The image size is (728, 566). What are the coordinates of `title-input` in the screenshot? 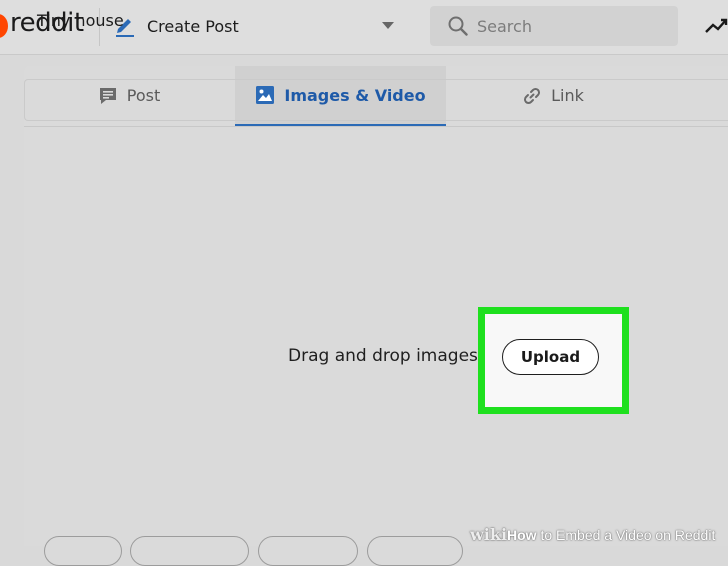 It's located at (376, 100).